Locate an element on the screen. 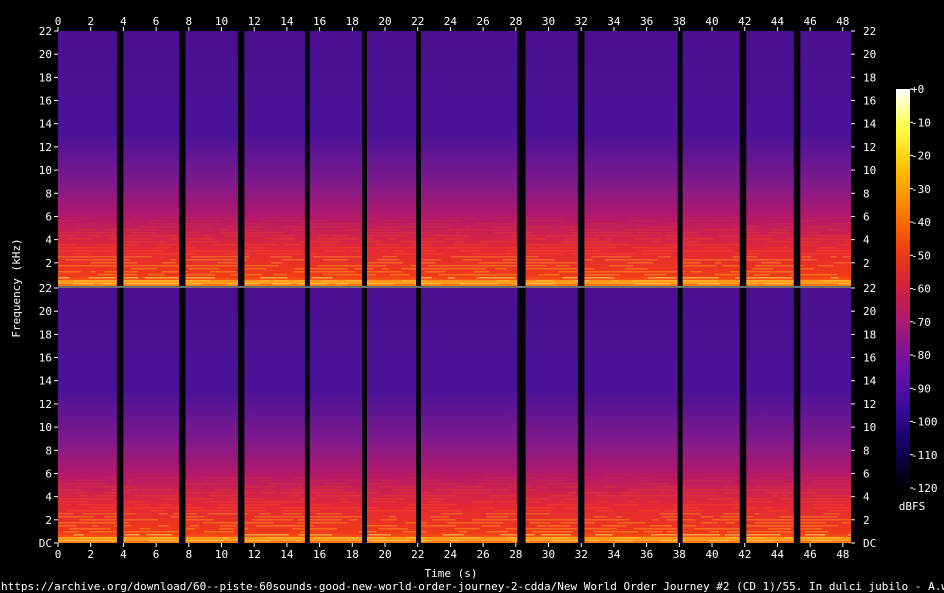 The height and width of the screenshot is (593, 944). x-tick-label-bottom: 28 is located at coordinates (515, 554).